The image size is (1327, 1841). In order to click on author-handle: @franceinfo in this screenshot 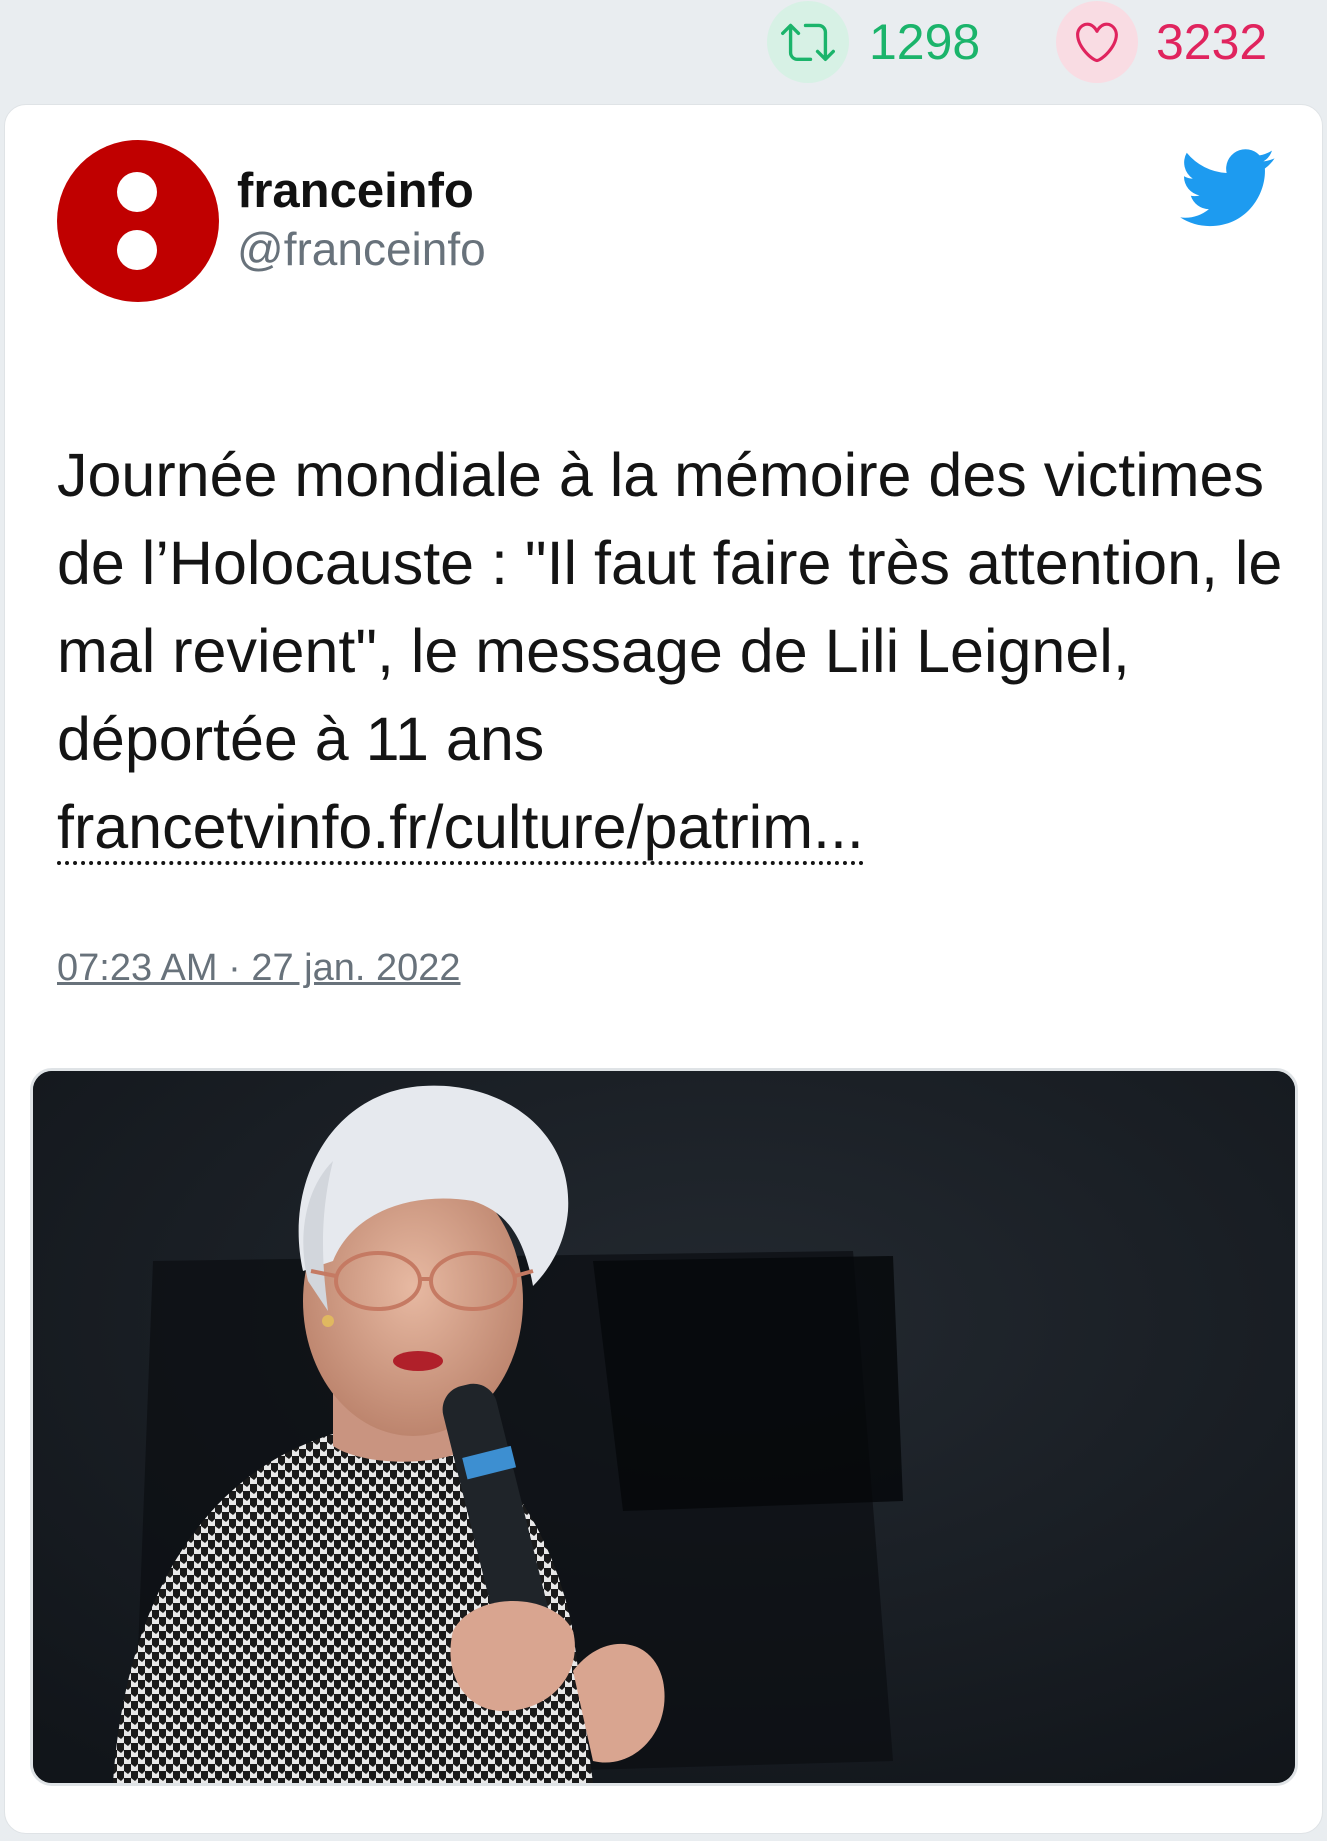, I will do `click(361, 249)`.